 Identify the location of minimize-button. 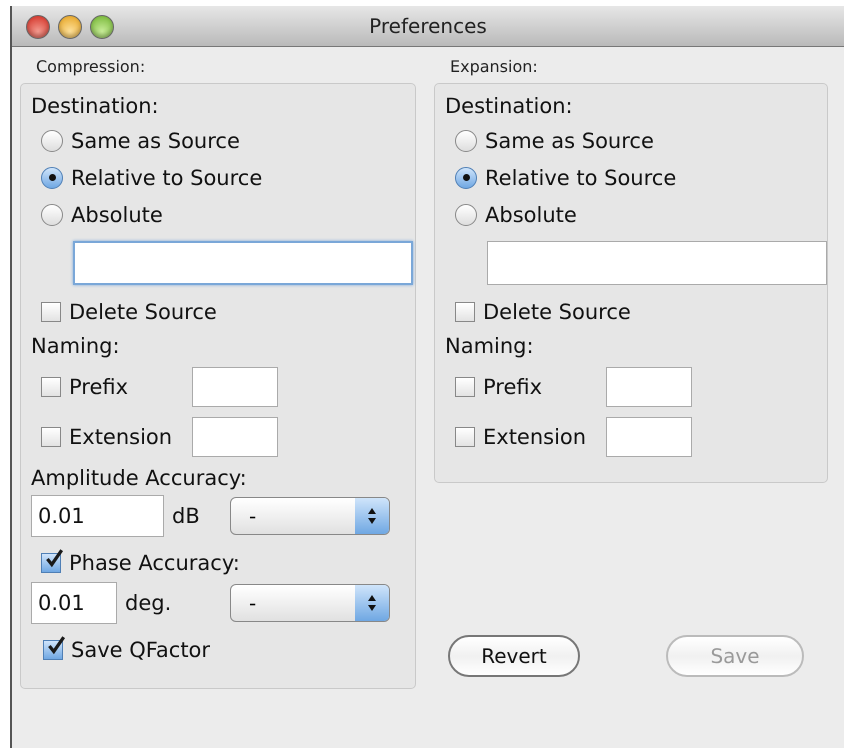
(70, 27).